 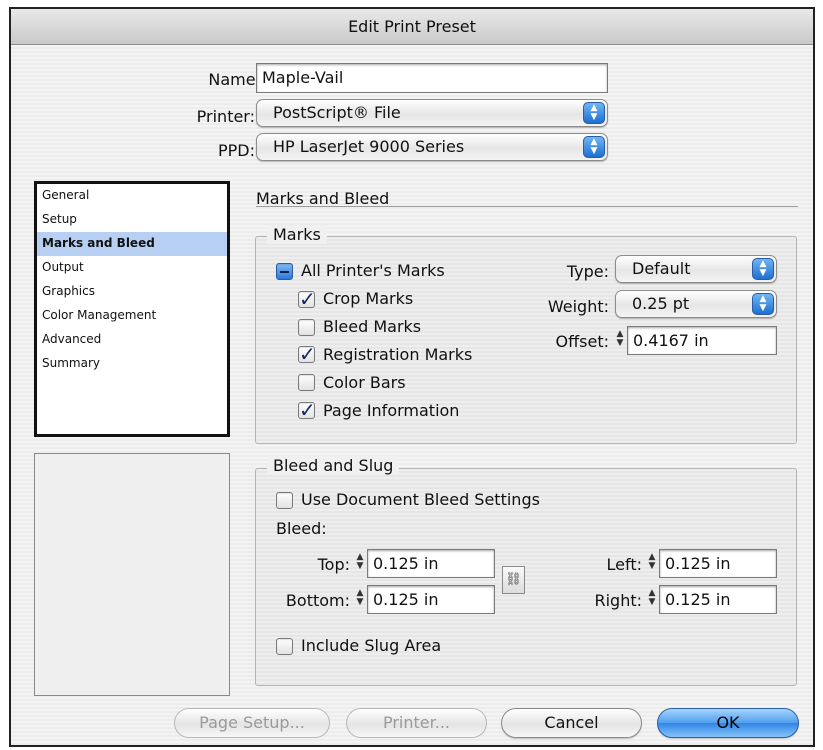 I want to click on crop-marks-label: Crop Marks, so click(x=368, y=298).